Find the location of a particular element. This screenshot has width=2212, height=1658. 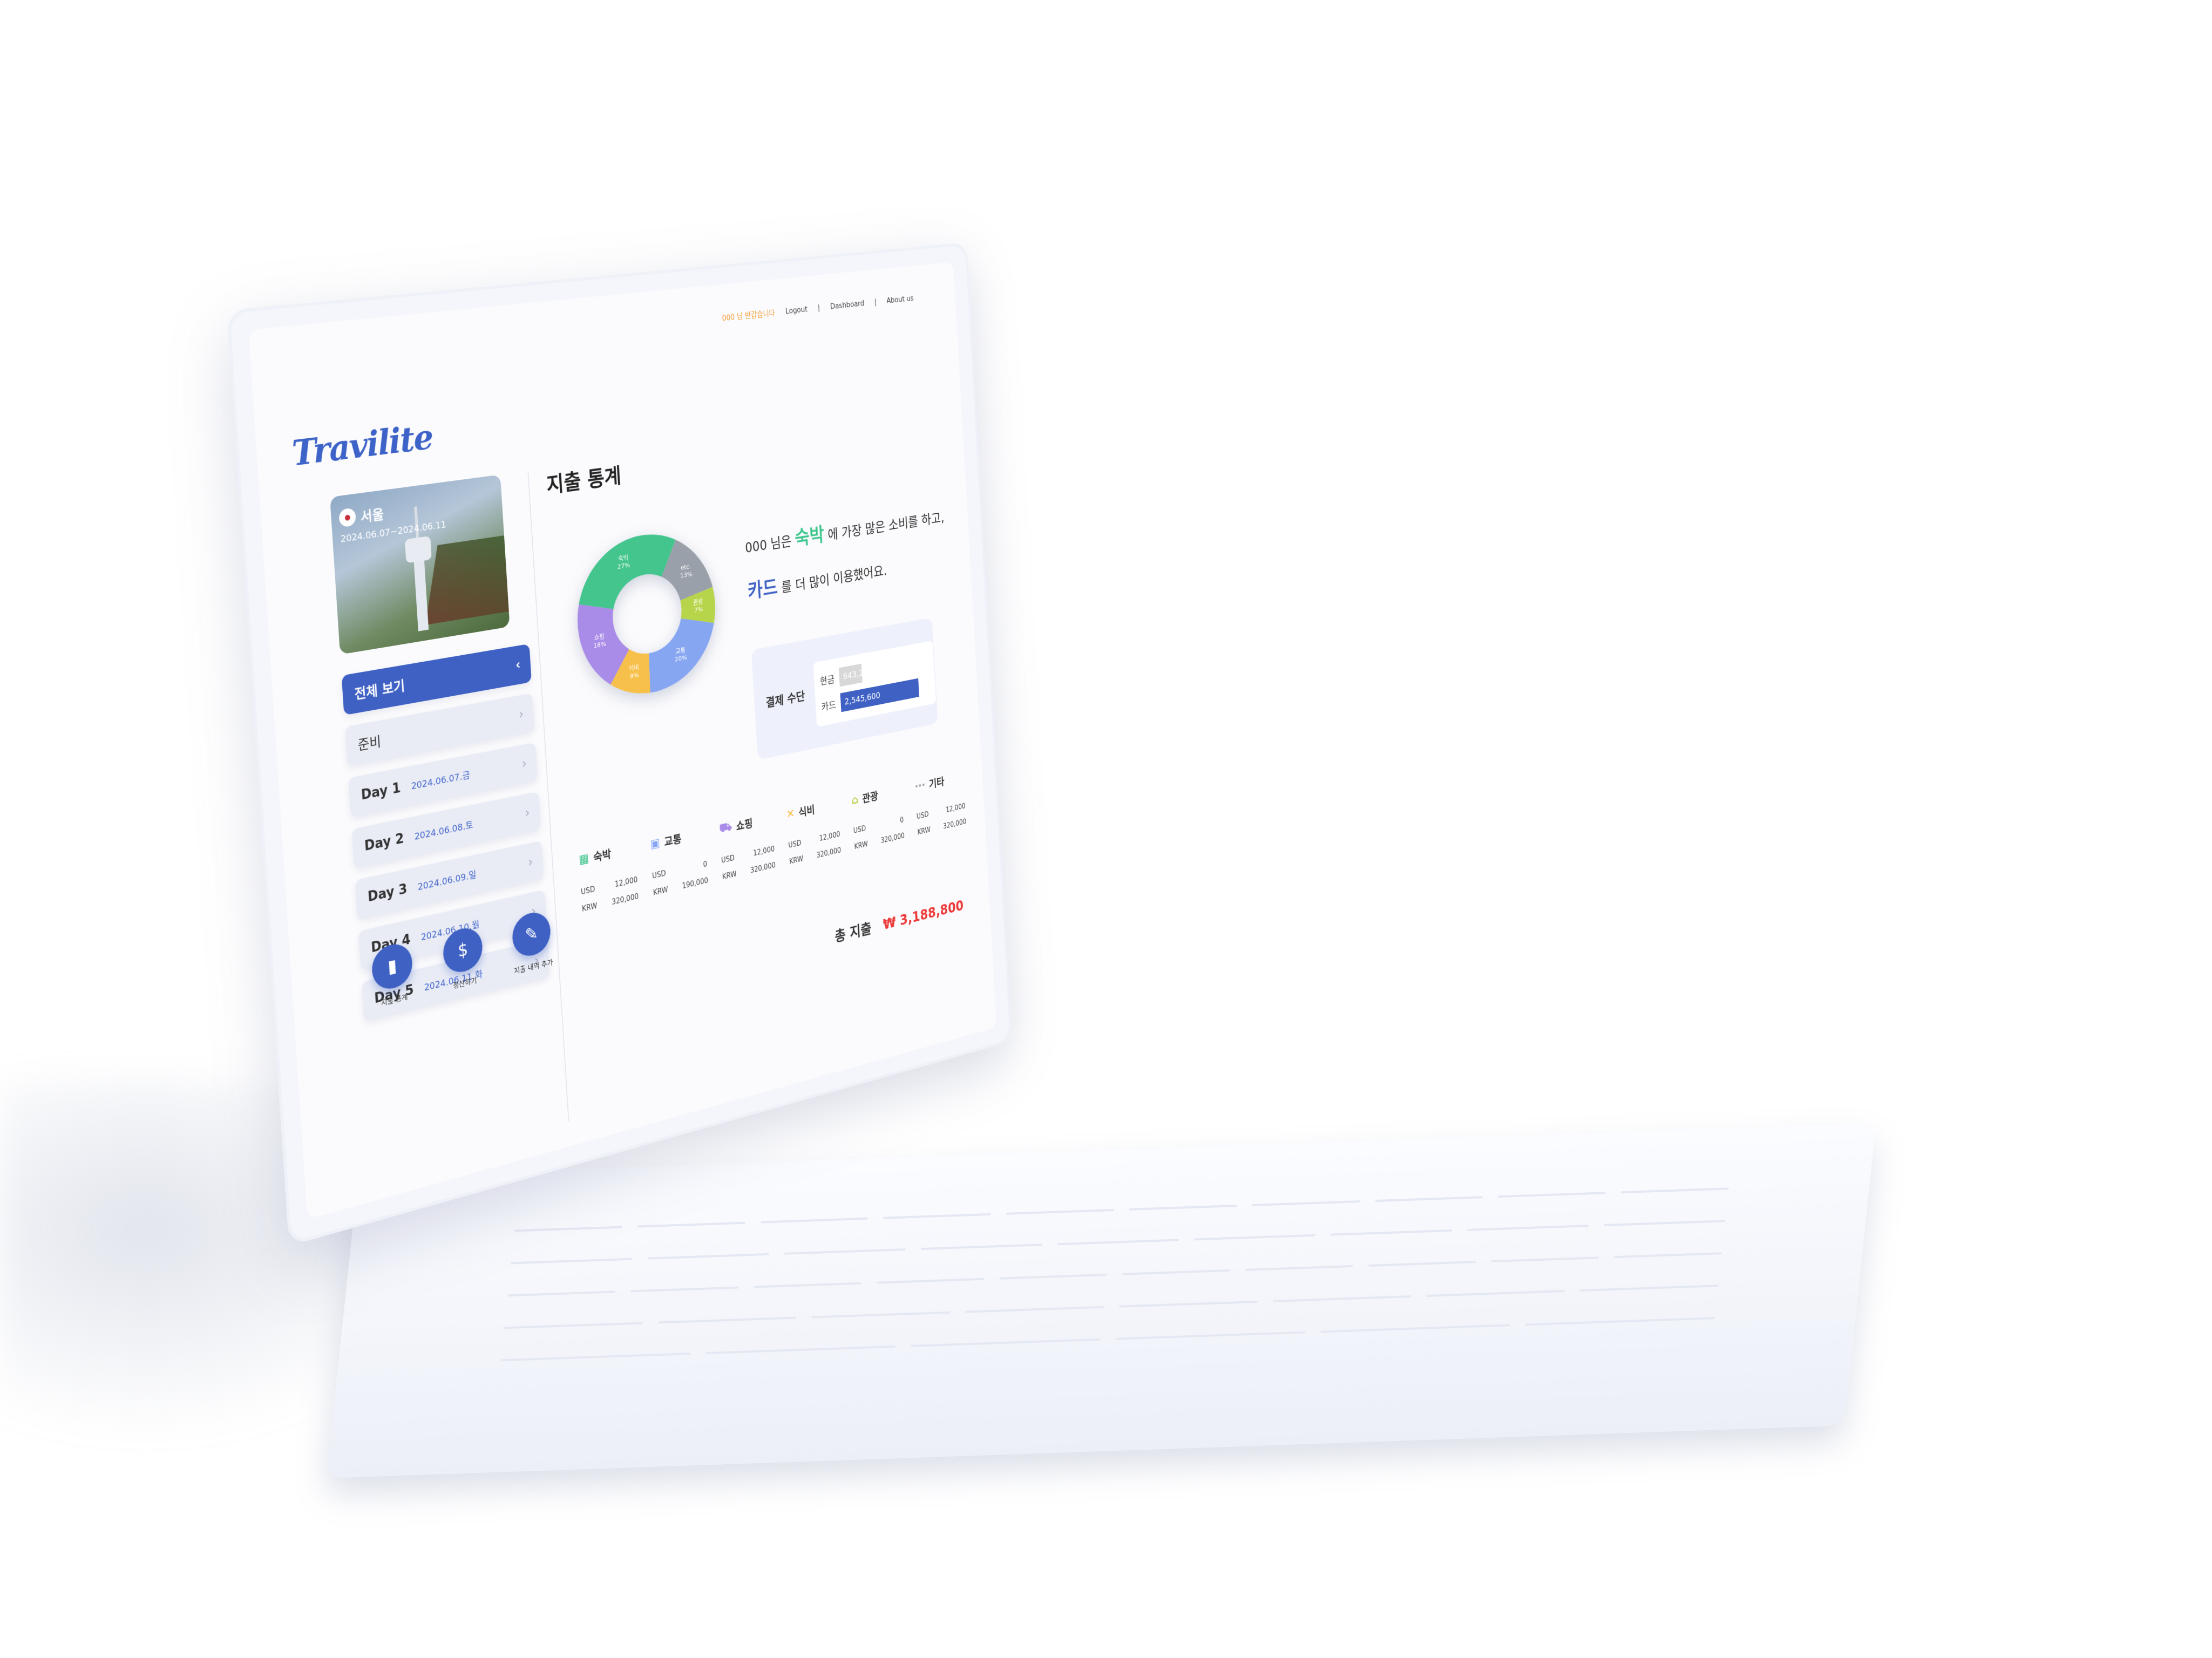

day-label: Day 2 is located at coordinates (384, 842).